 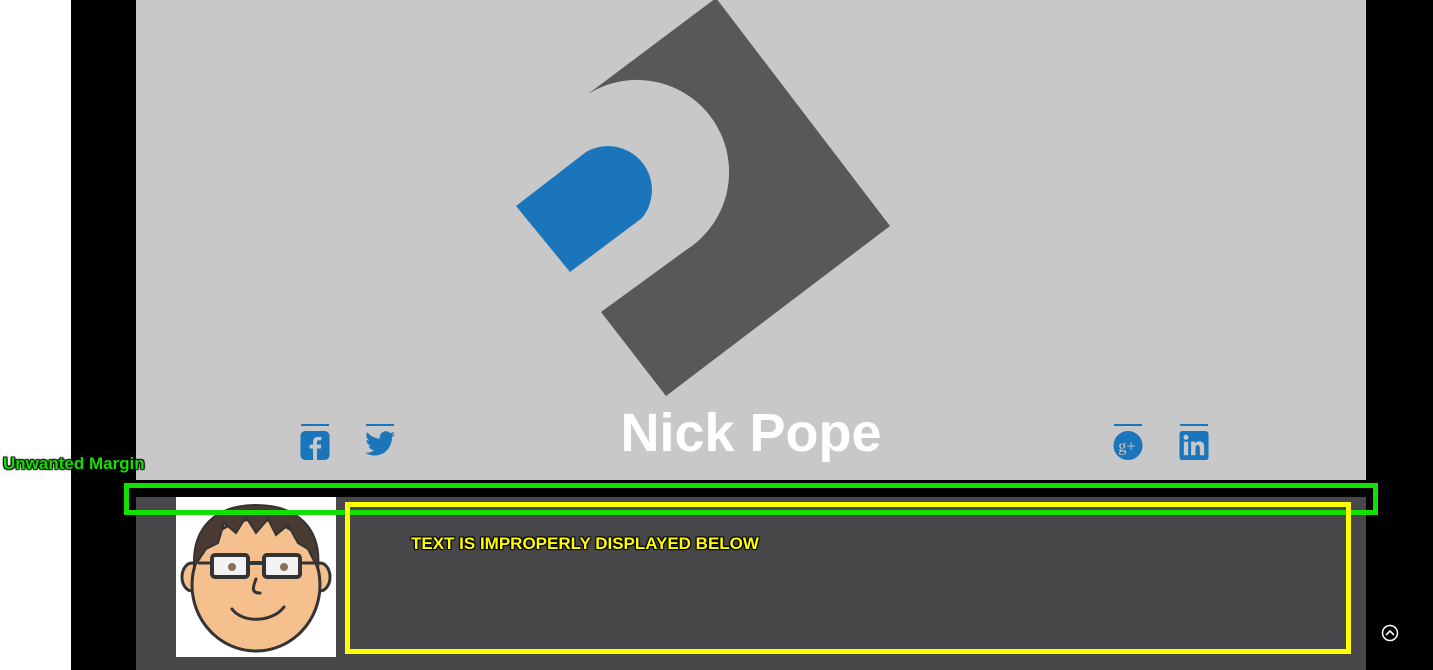 I want to click on chevron-up-circle-icon, so click(x=1390, y=633).